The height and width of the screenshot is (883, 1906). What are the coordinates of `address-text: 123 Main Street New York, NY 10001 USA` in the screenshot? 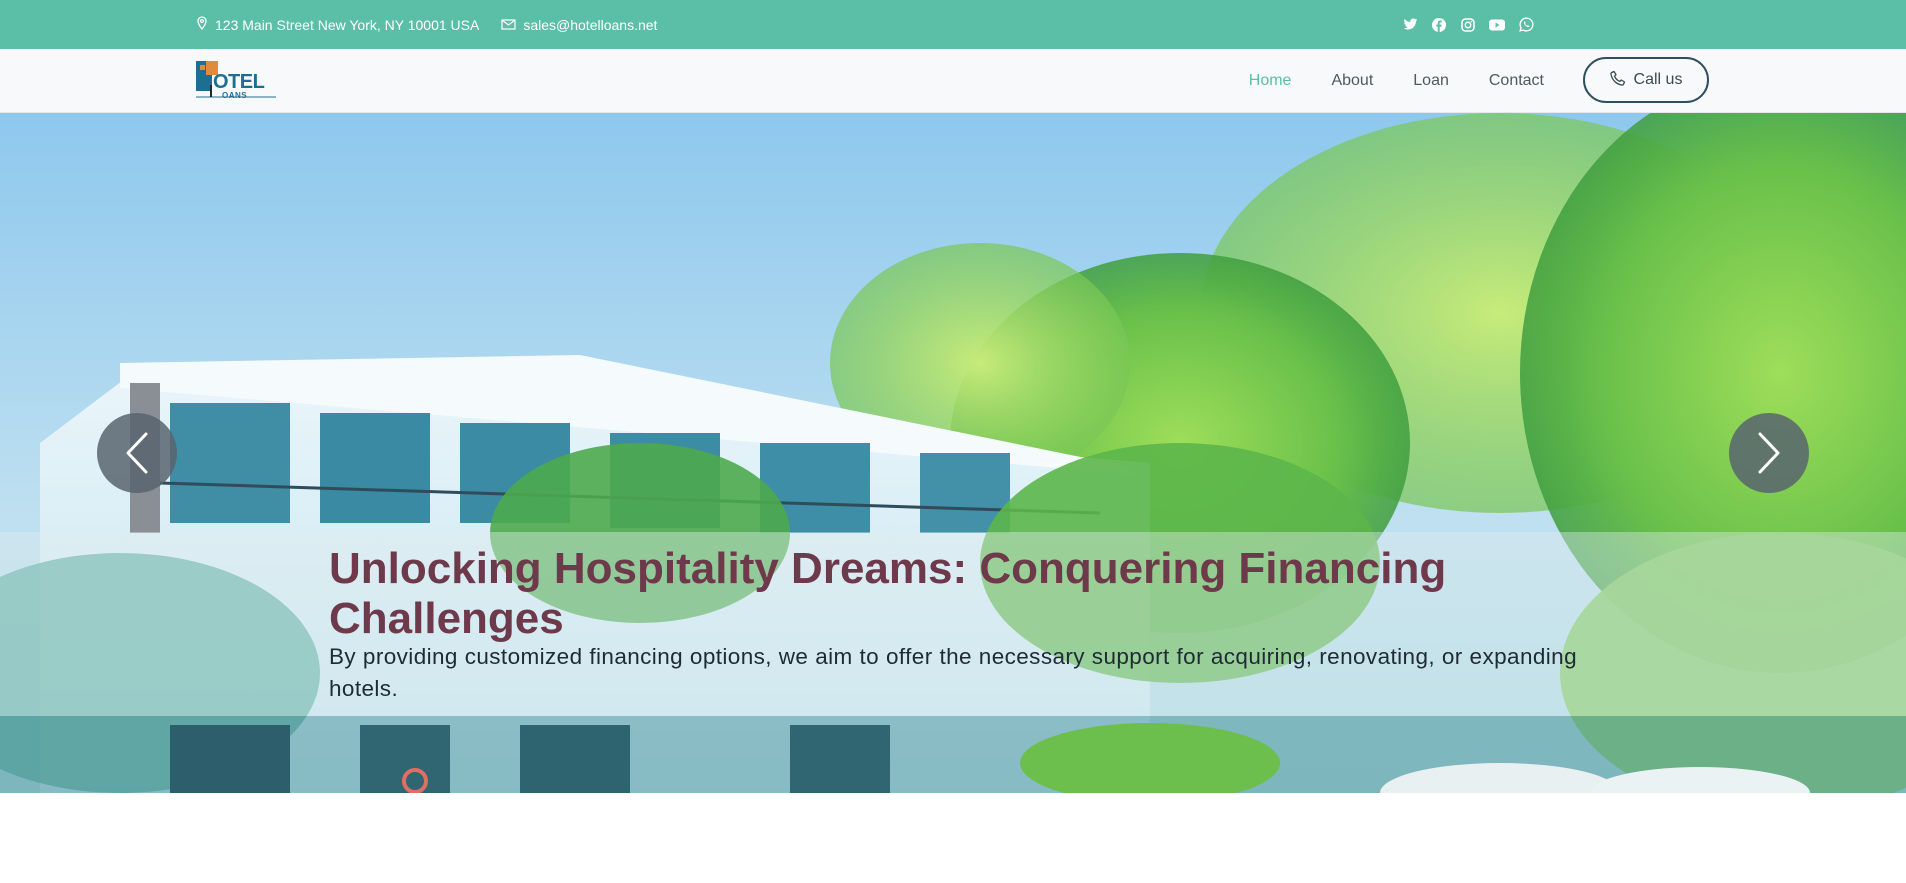 It's located at (347, 24).